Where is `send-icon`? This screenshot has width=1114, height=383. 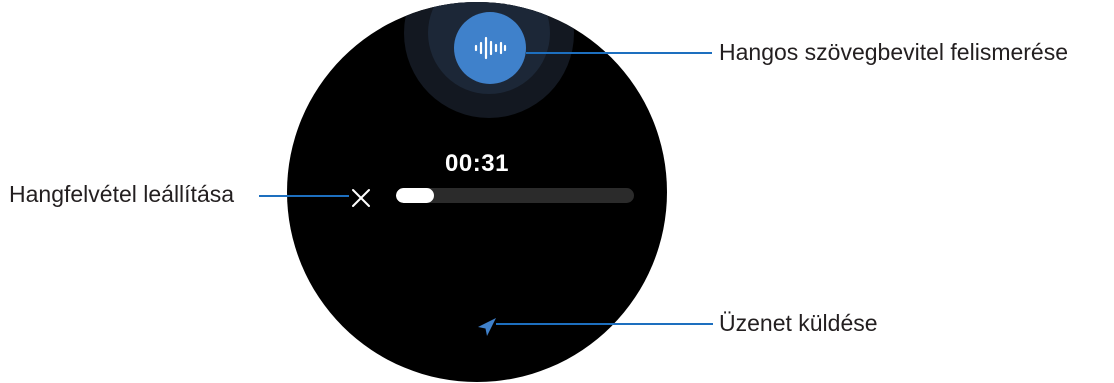
send-icon is located at coordinates (487, 327).